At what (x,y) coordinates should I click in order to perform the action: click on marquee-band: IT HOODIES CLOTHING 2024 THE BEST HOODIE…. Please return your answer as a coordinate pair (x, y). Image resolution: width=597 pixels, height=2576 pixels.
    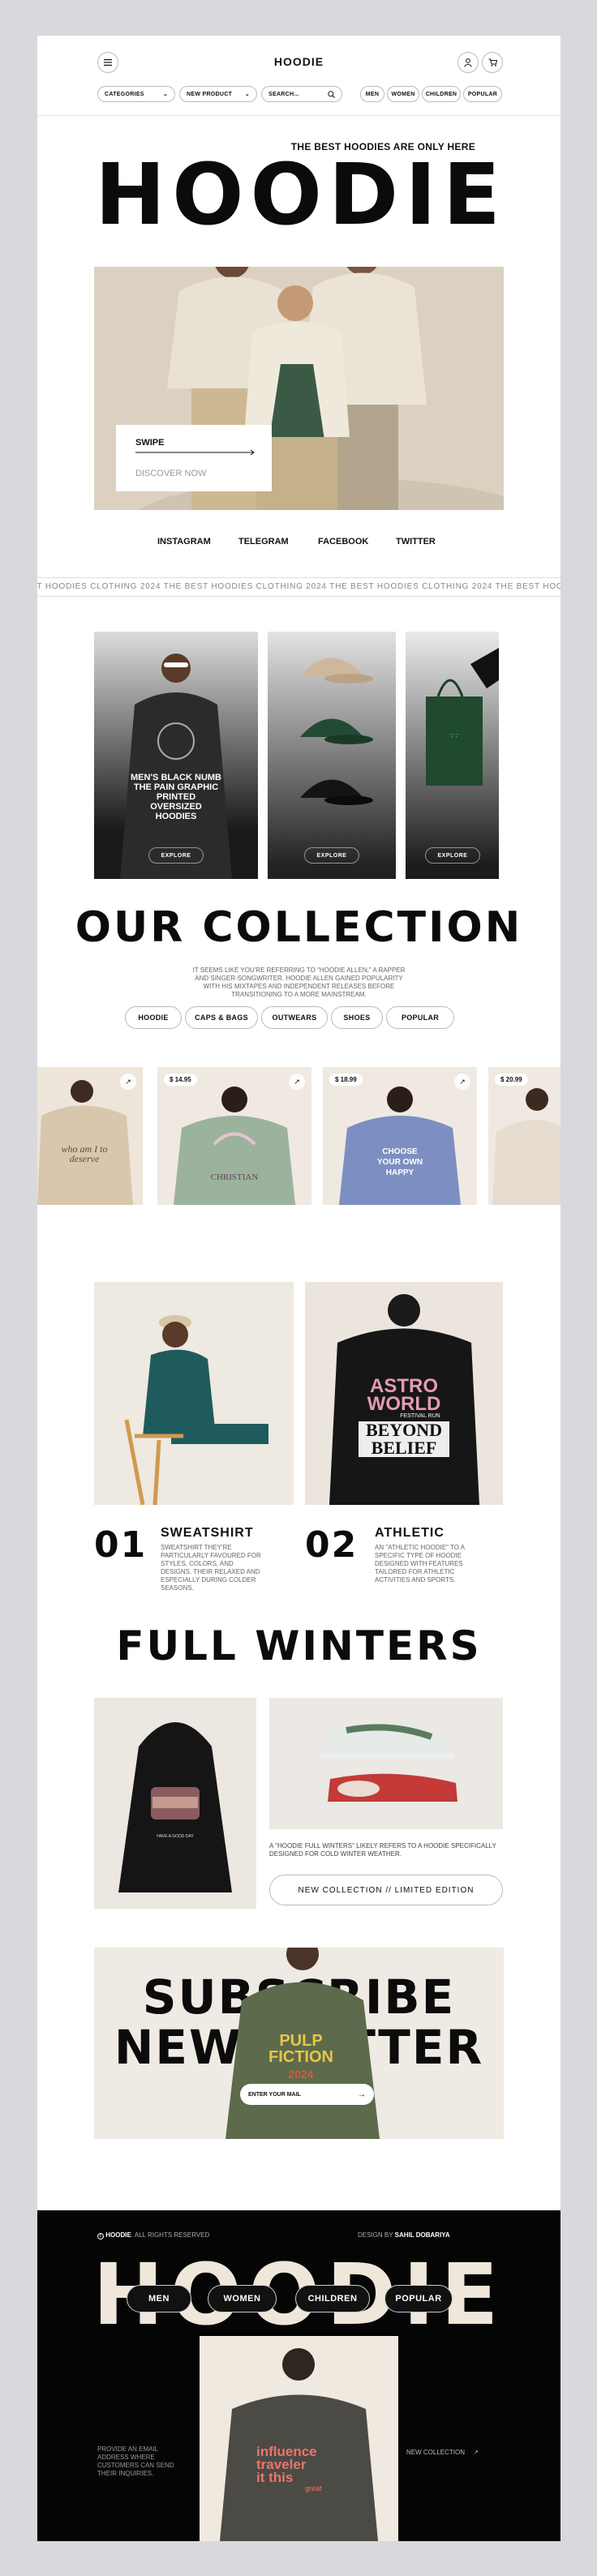
    Looking at the image, I should click on (298, 587).